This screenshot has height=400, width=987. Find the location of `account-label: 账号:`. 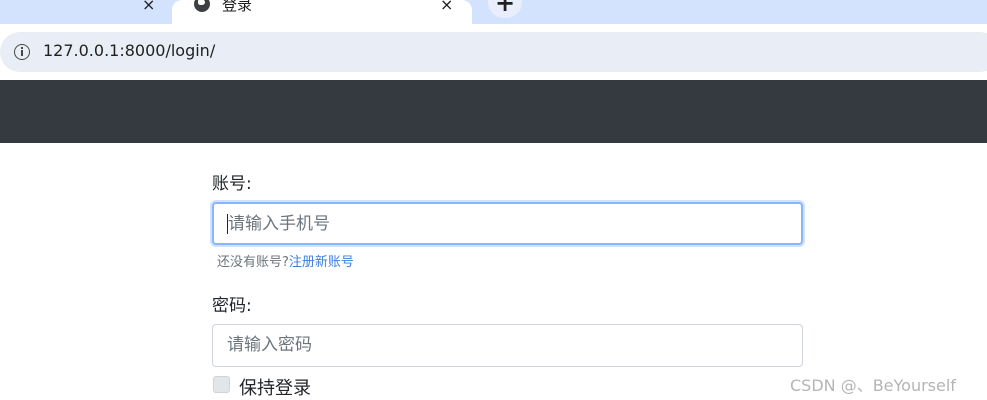

account-label: 账号: is located at coordinates (232, 184).